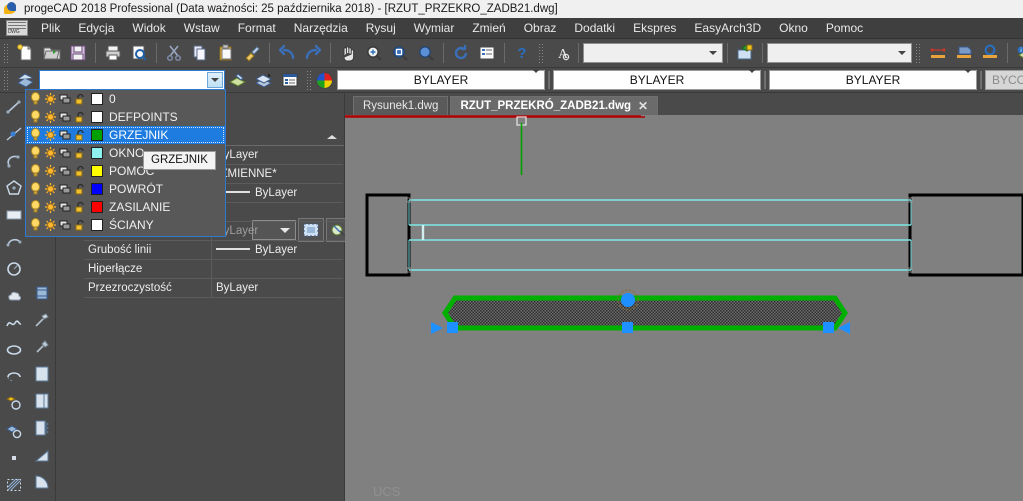 The height and width of the screenshot is (501, 1023). Describe the element at coordinates (426, 53) in the screenshot. I see `zoom-previous-icon` at that location.